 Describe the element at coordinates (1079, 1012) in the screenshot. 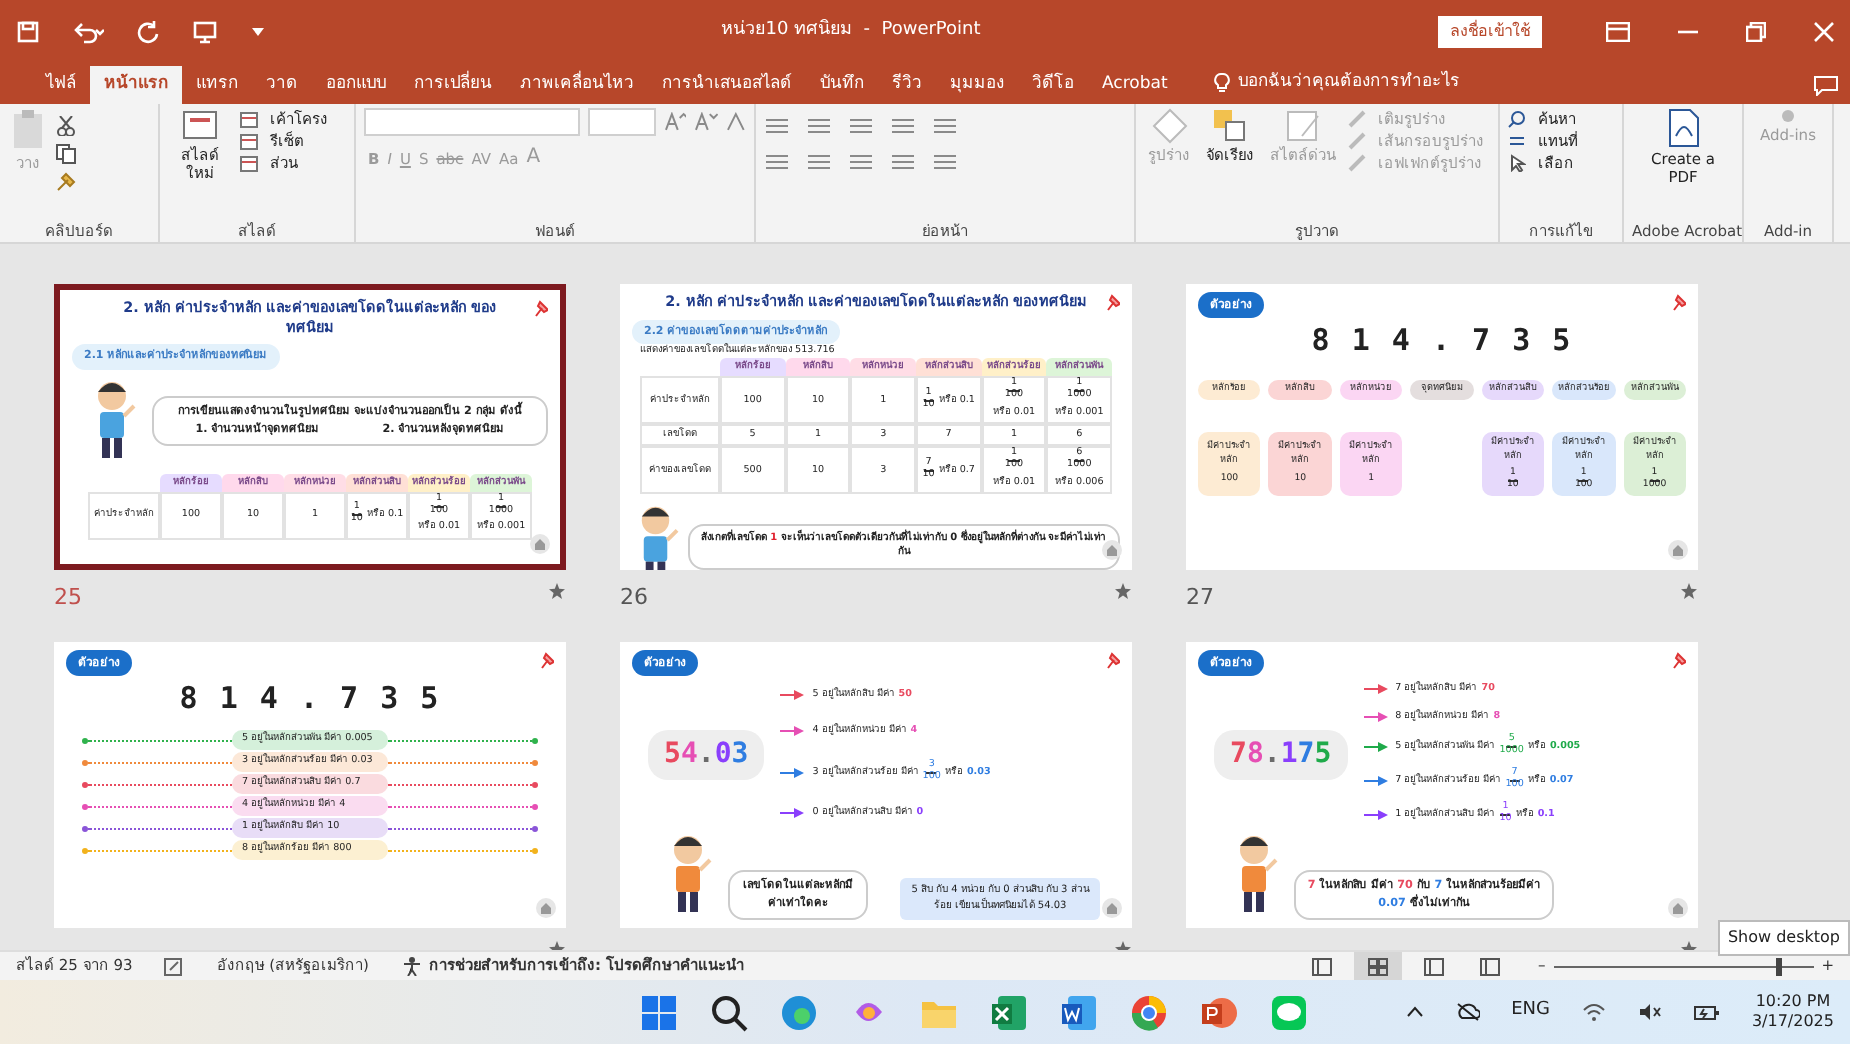

I see `document-icon` at that location.